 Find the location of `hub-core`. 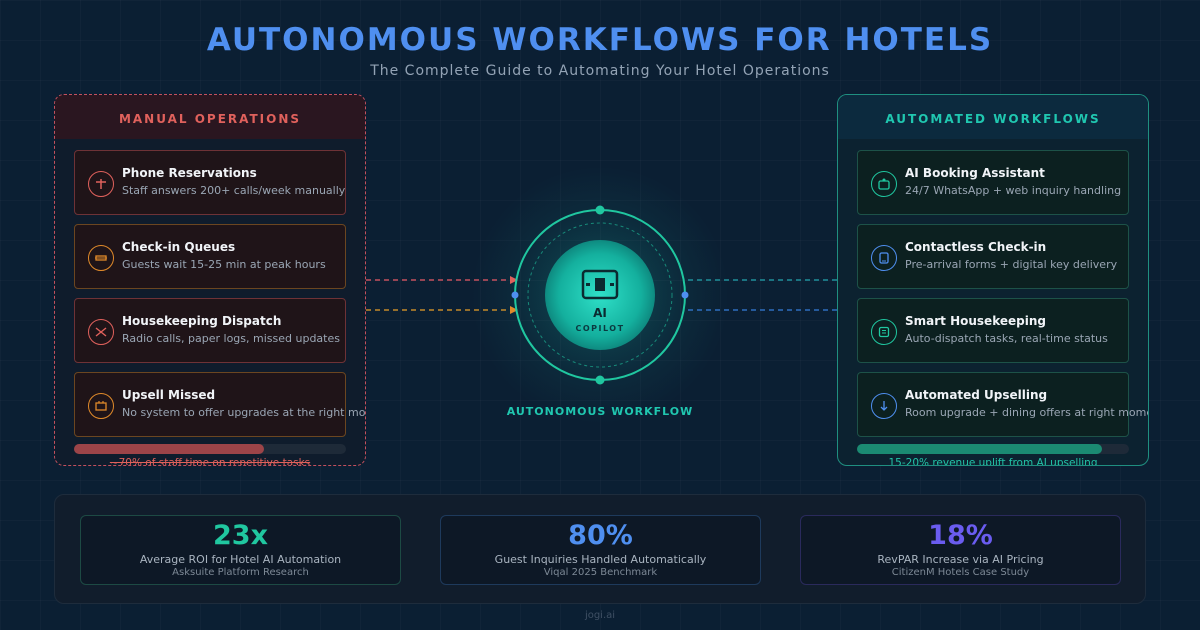

hub-core is located at coordinates (600, 295).